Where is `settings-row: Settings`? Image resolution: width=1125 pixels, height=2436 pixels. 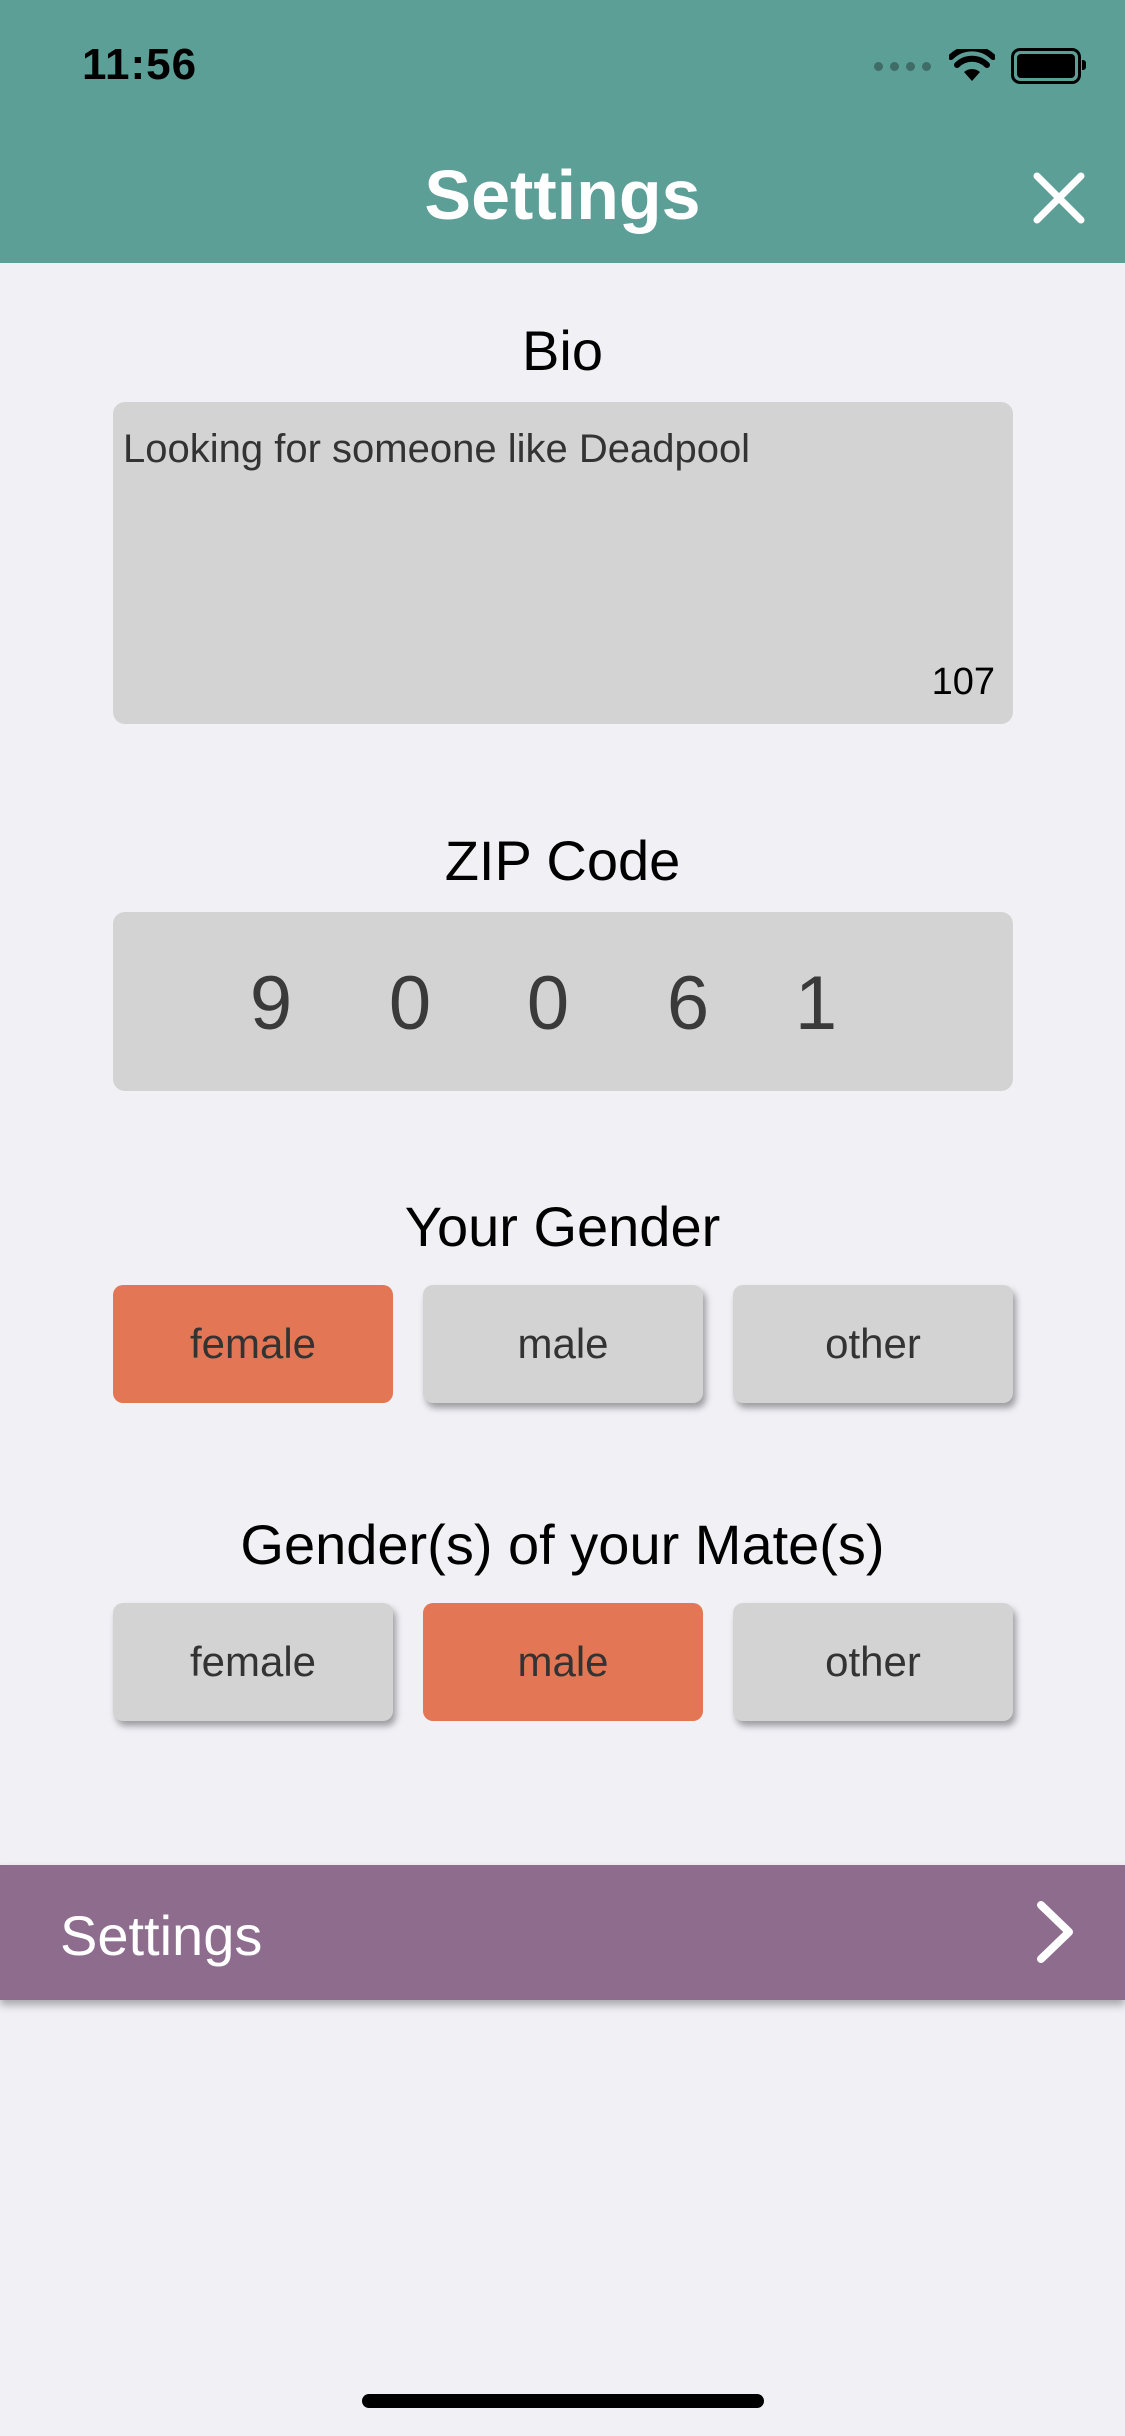
settings-row: Settings is located at coordinates (562, 1932).